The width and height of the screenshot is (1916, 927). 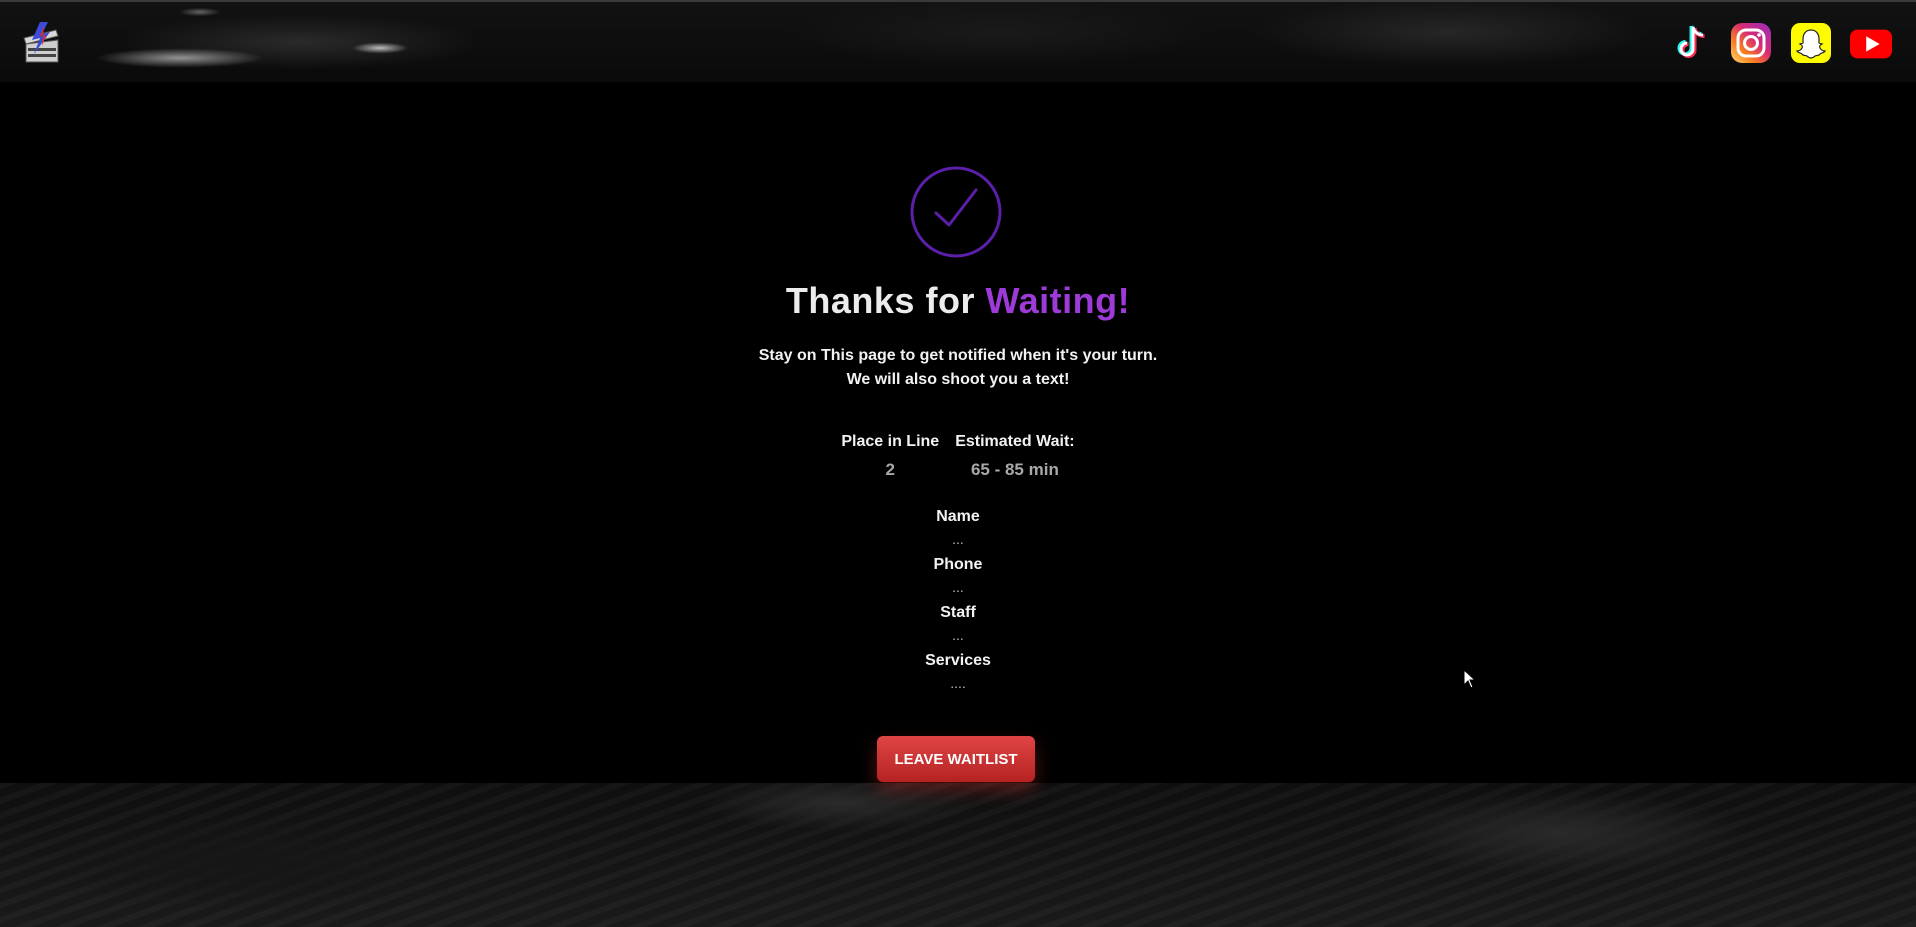 I want to click on phone-label: Phone, so click(x=958, y=564).